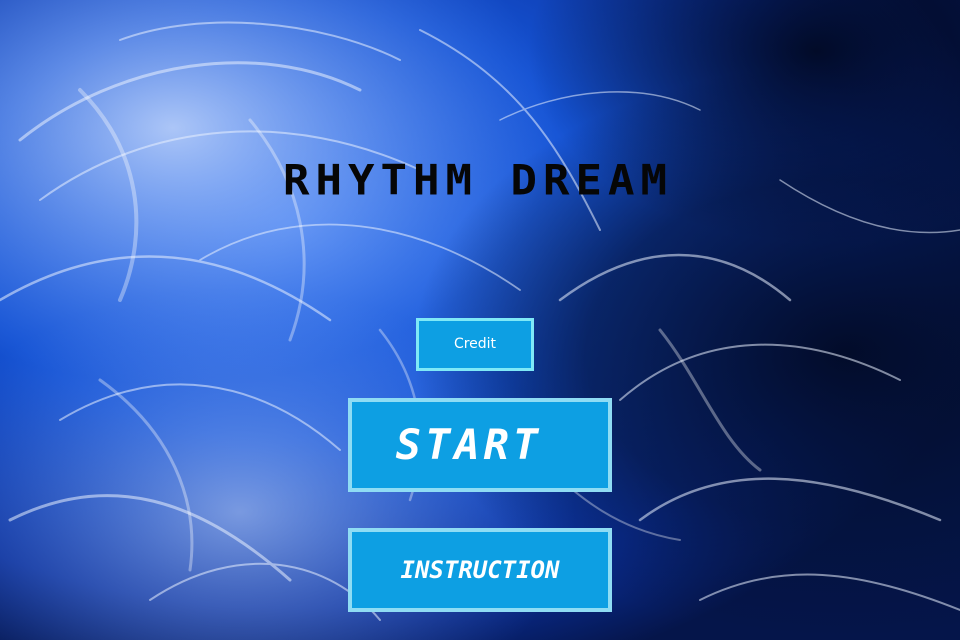 This screenshot has width=960, height=640. Describe the element at coordinates (480, 570) in the screenshot. I see `instruction-button: INSTRUCTION` at that location.